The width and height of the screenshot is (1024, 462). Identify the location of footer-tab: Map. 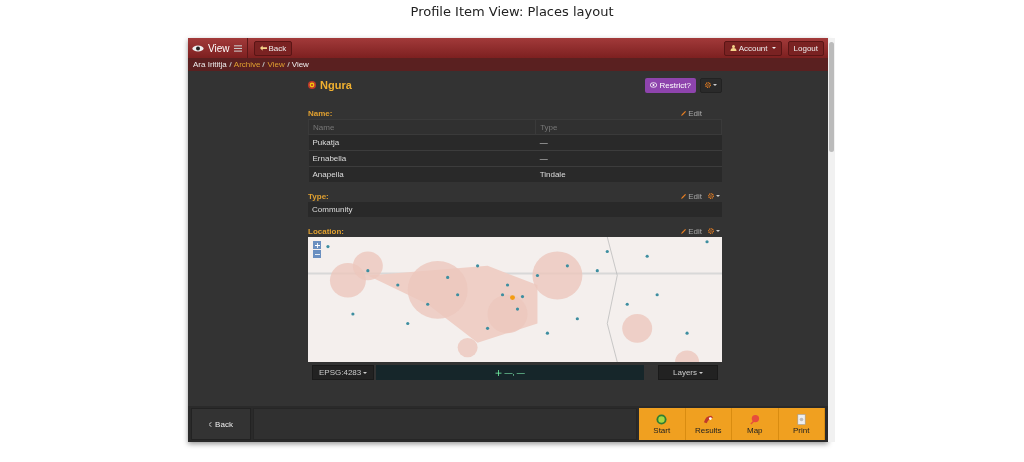
(755, 424).